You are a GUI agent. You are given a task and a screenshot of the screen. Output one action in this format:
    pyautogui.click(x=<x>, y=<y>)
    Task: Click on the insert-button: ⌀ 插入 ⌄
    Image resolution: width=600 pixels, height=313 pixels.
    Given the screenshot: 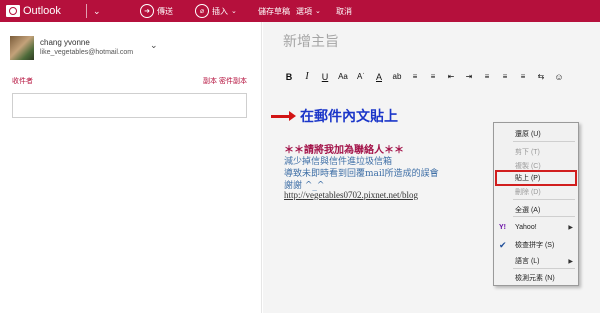 What is the action you would take?
    pyautogui.click(x=216, y=11)
    